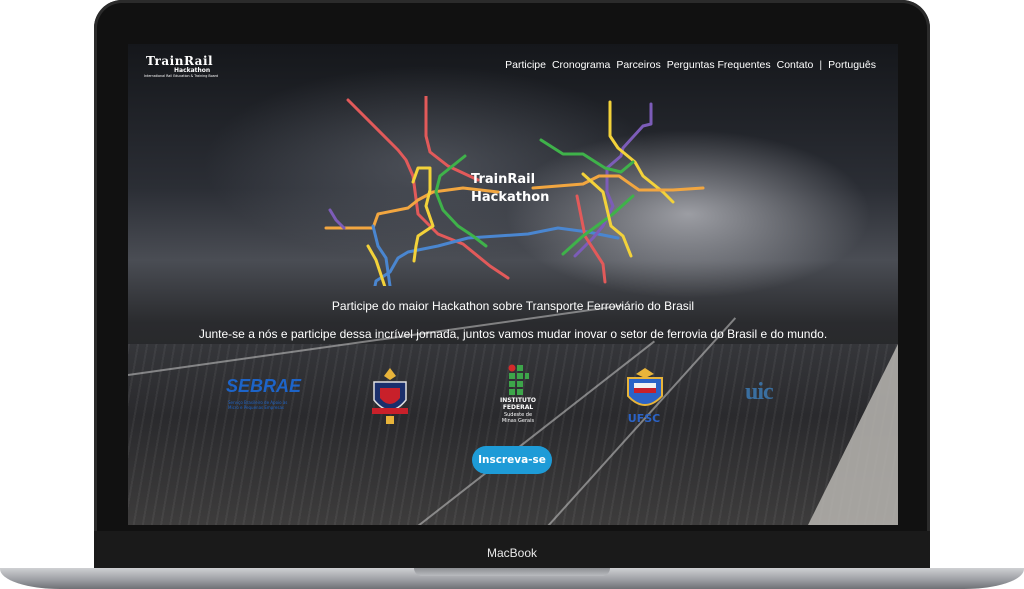 This screenshot has width=1024, height=589. I want to click on register-button: Inscreva-se, so click(512, 460).